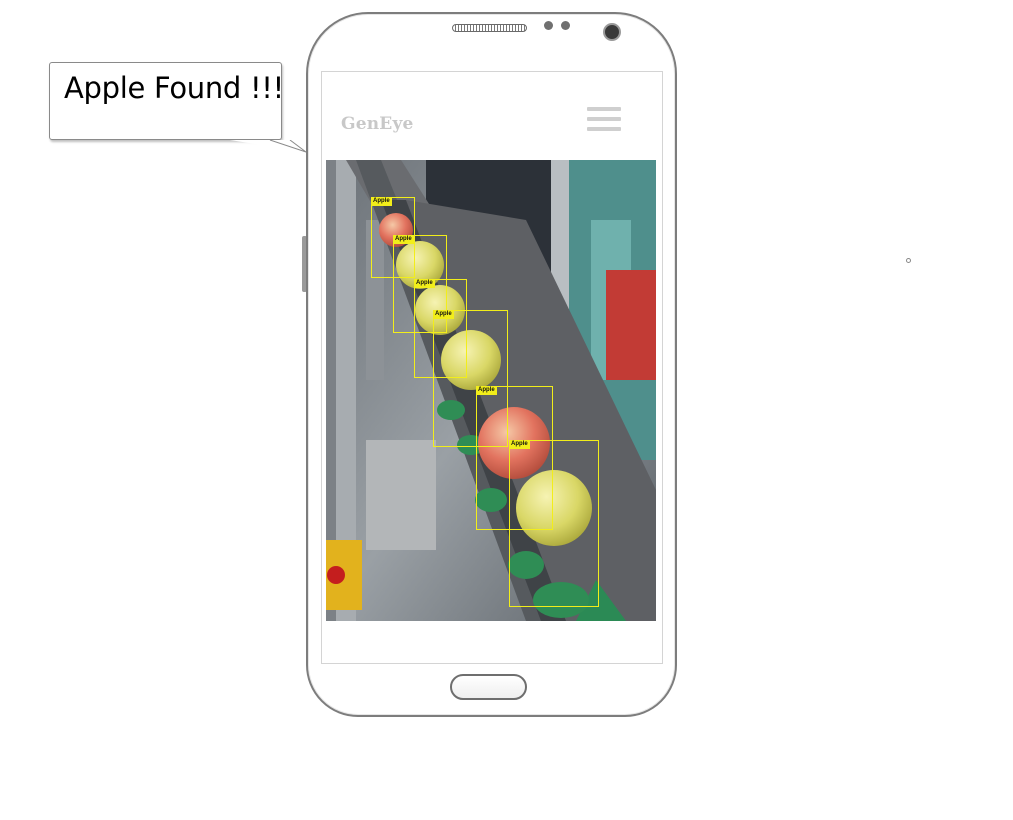 The width and height of the screenshot is (1013, 820). I want to click on phone-speaker-grille, so click(489, 28).